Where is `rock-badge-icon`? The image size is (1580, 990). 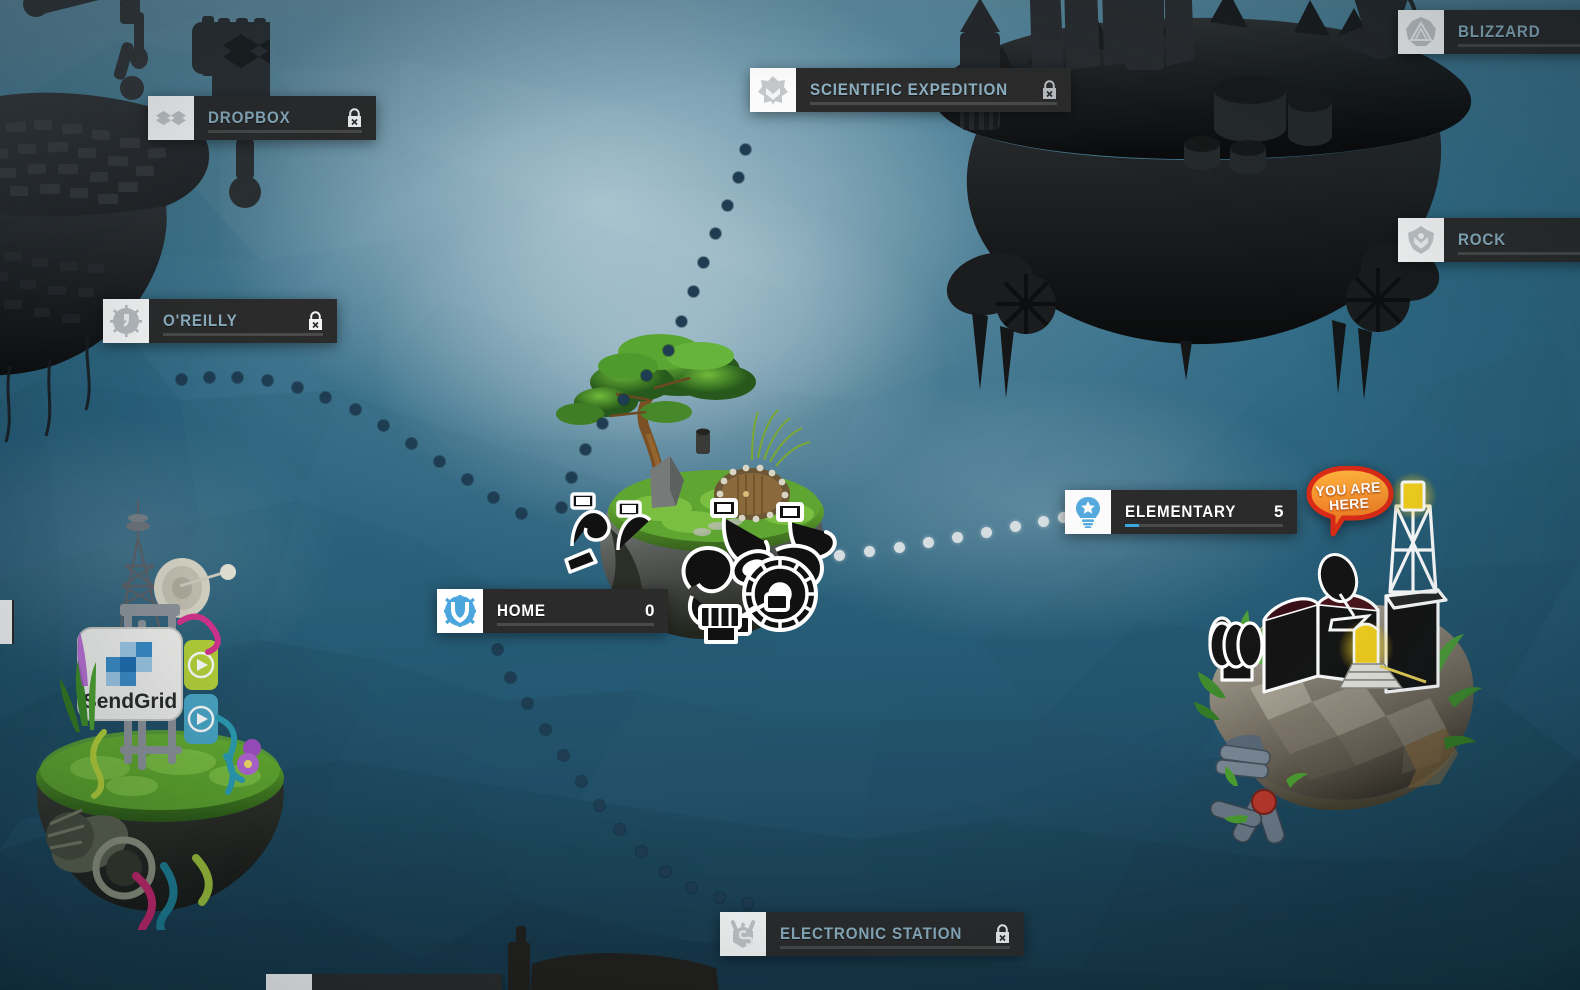 rock-badge-icon is located at coordinates (1421, 240).